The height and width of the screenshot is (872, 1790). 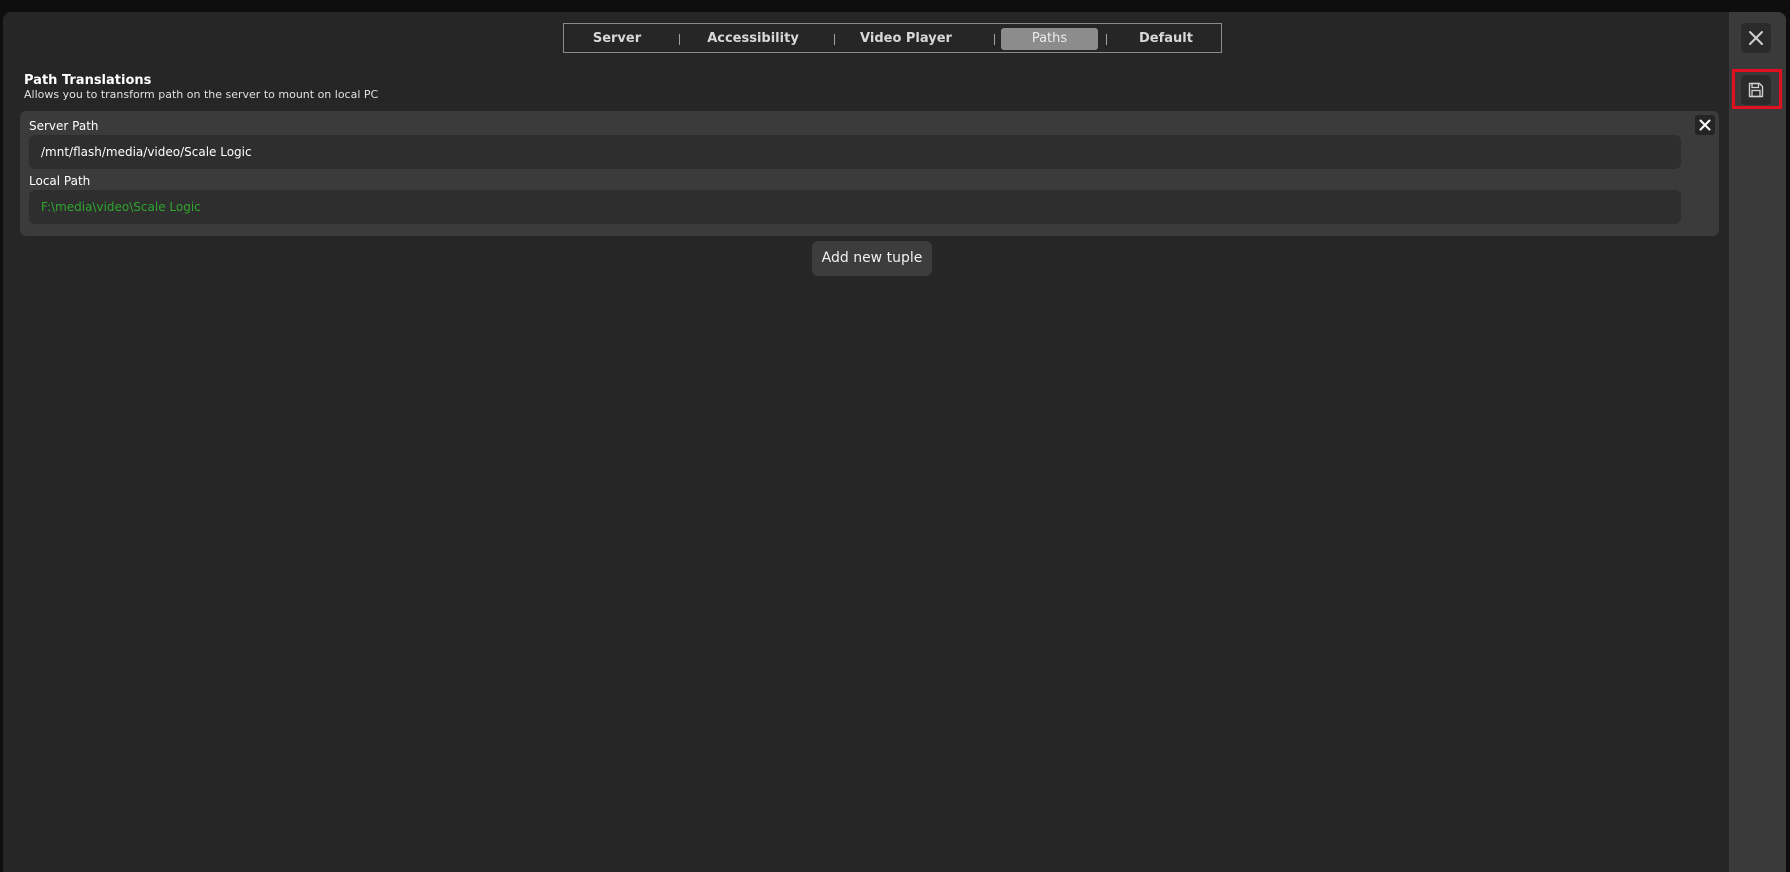 What do you see at coordinates (88, 80) in the screenshot?
I see `section-title: Path Translations` at bounding box center [88, 80].